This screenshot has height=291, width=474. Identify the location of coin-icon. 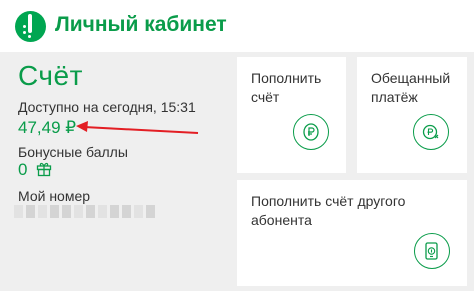
(311, 132).